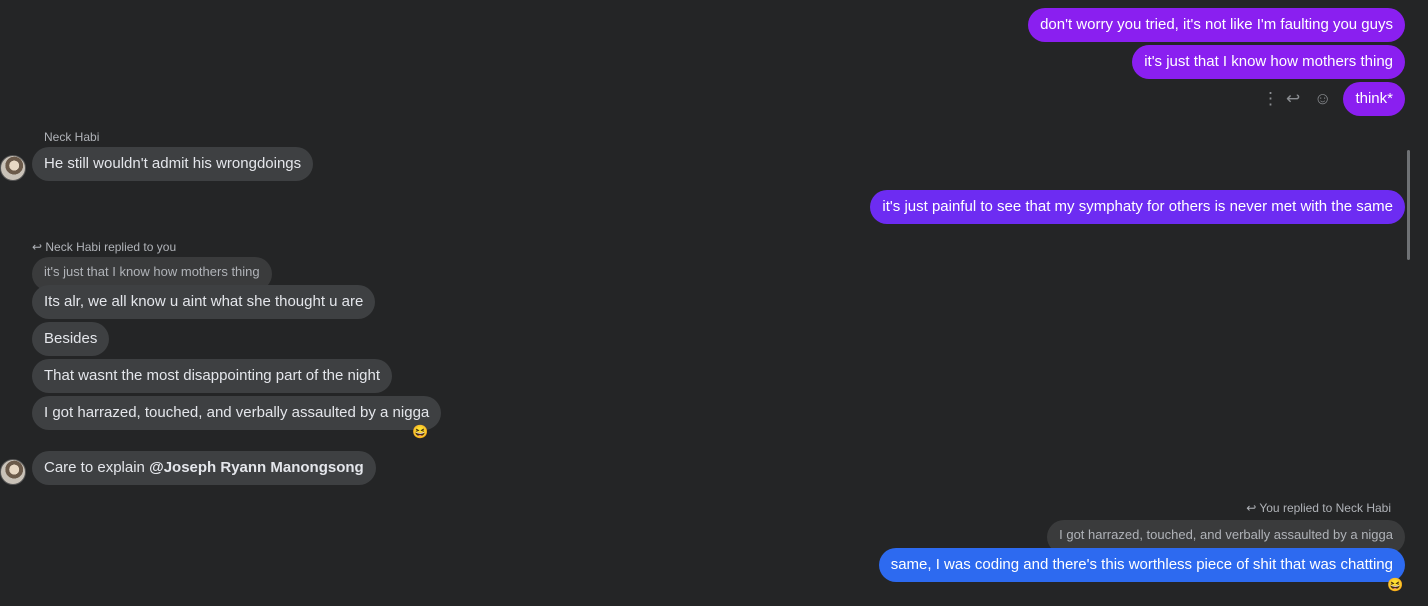  What do you see at coordinates (104, 247) in the screenshot?
I see `reply-indicator: ↩ Neck Habi replied to you` at bounding box center [104, 247].